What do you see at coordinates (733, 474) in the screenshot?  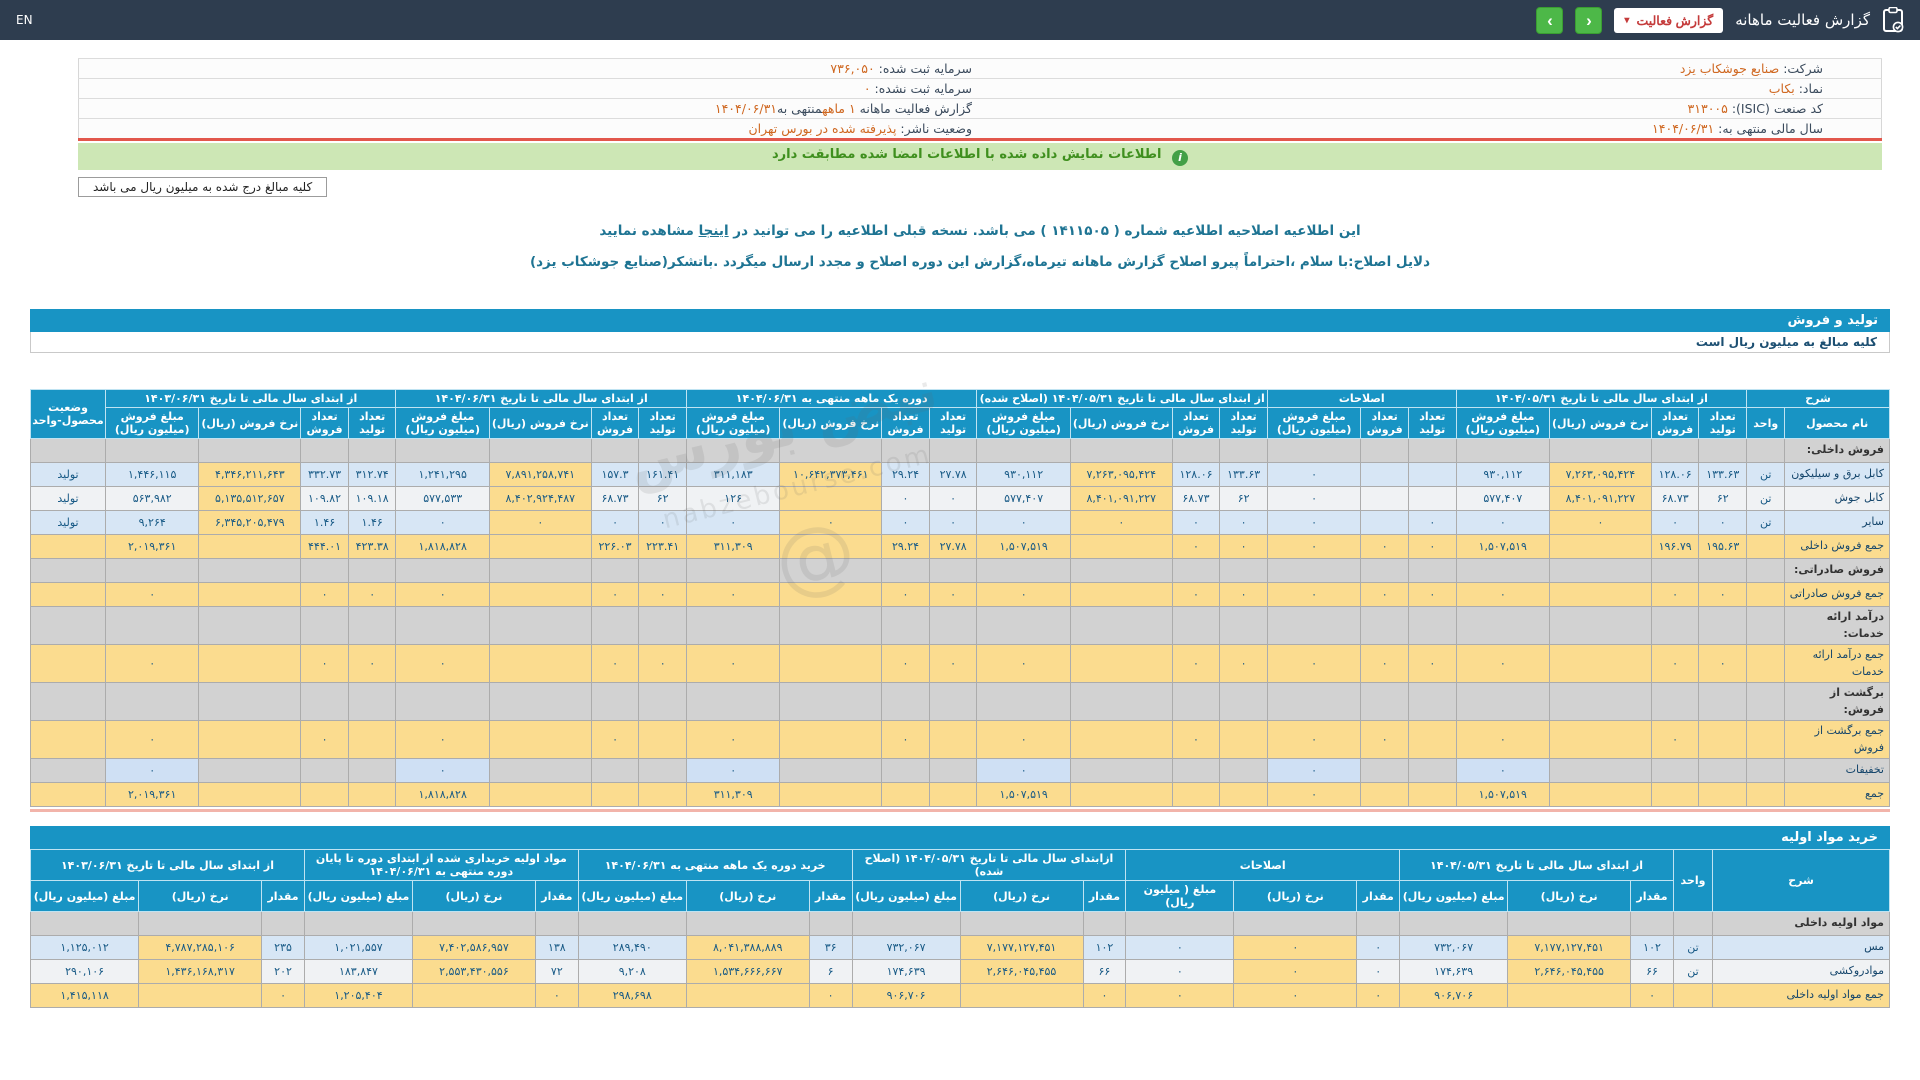 I see `table-cell: ۳۱۱,۱۸۳` at bounding box center [733, 474].